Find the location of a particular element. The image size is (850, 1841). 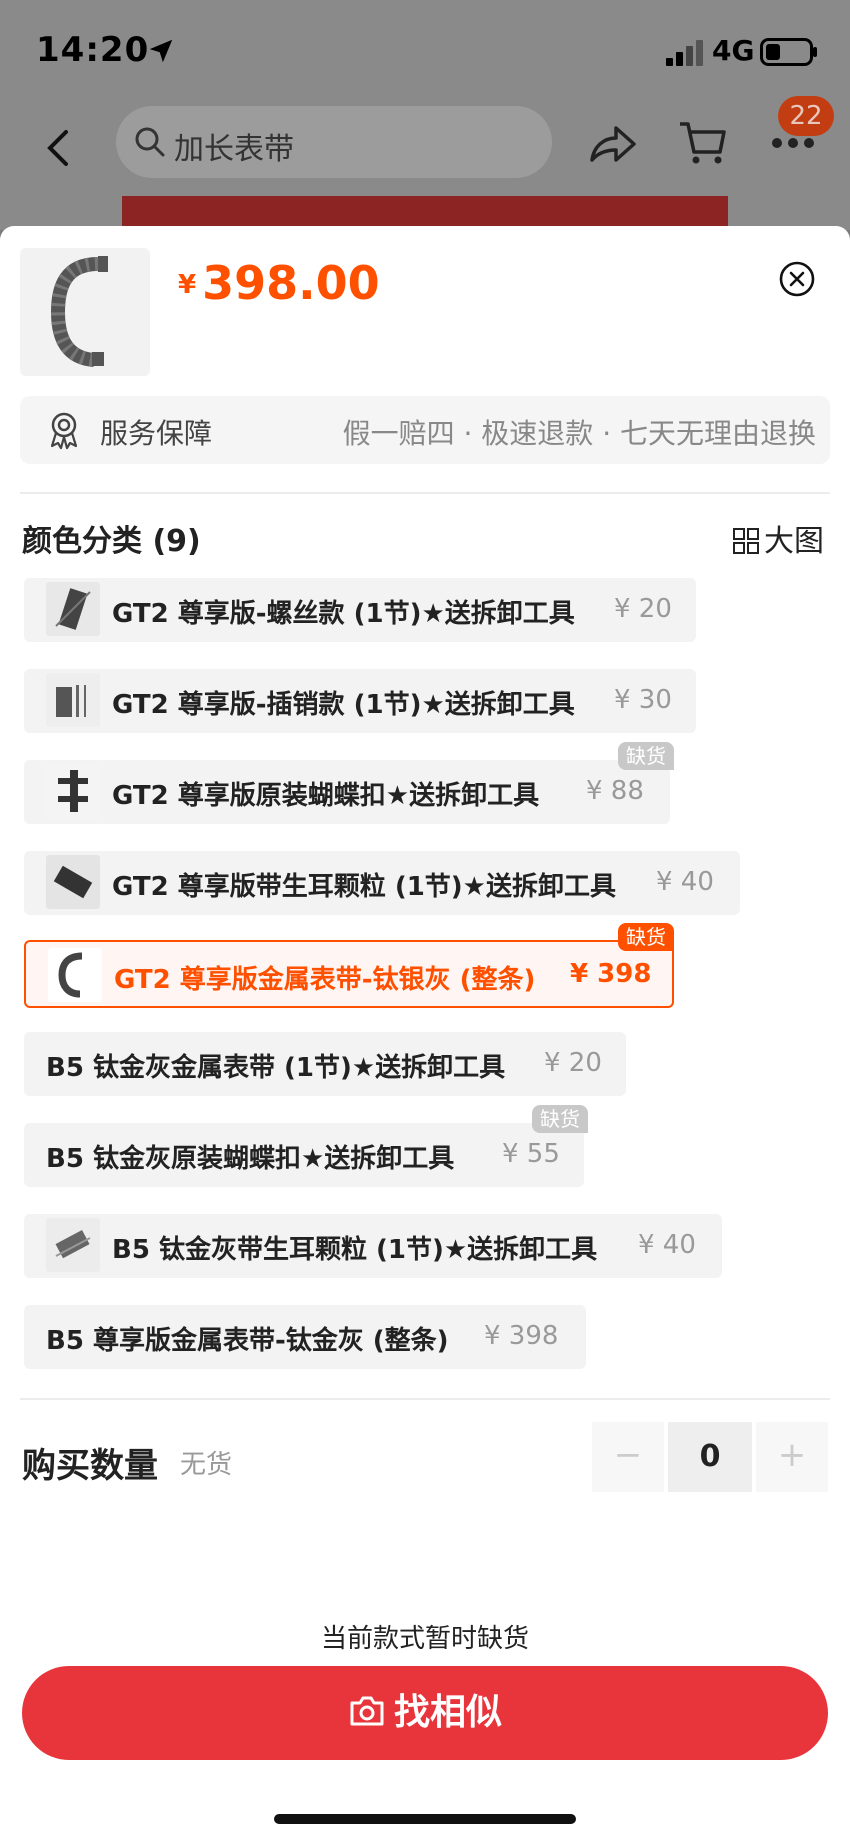

sku-option-selected: GT2 尊享版金属表带-钛银灰 (整条) ¥ 398 is located at coordinates (349, 974).